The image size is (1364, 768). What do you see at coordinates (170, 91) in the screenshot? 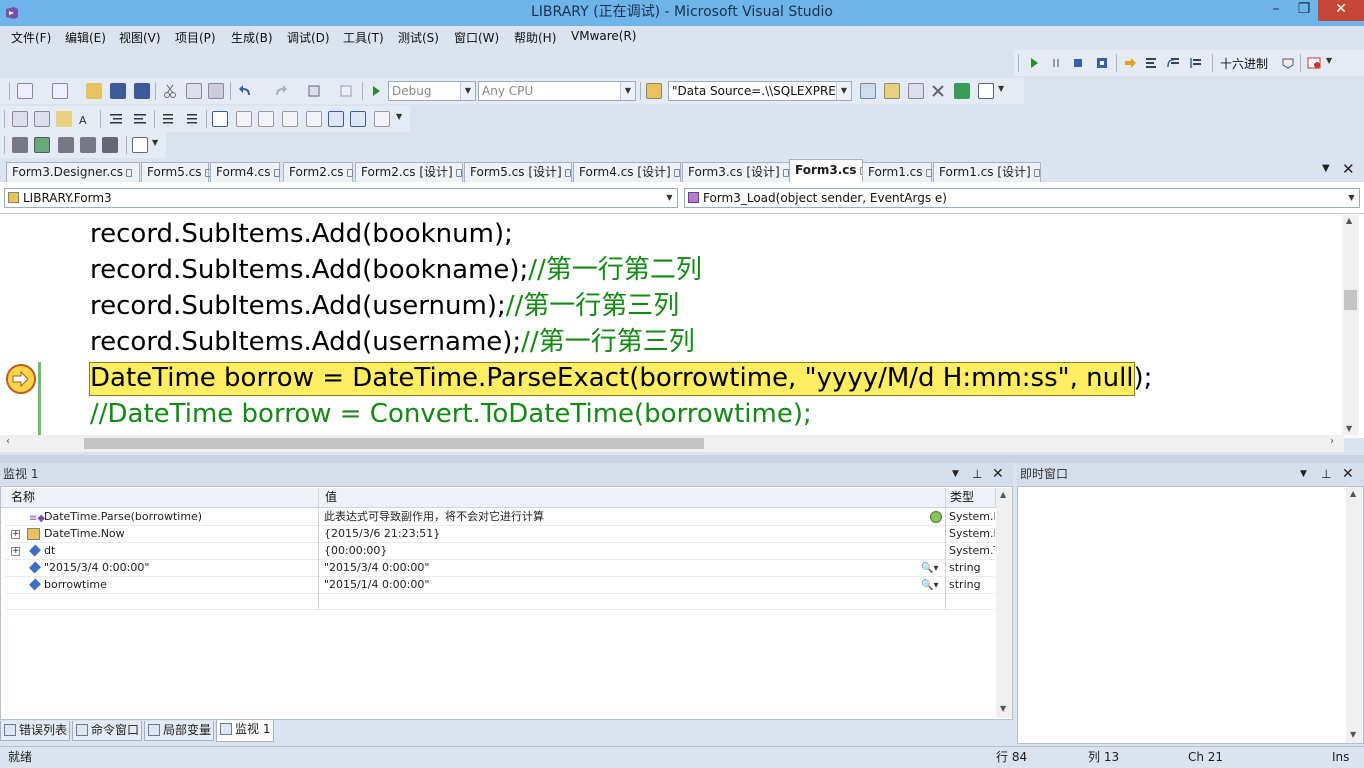
I see `cut-icon` at bounding box center [170, 91].